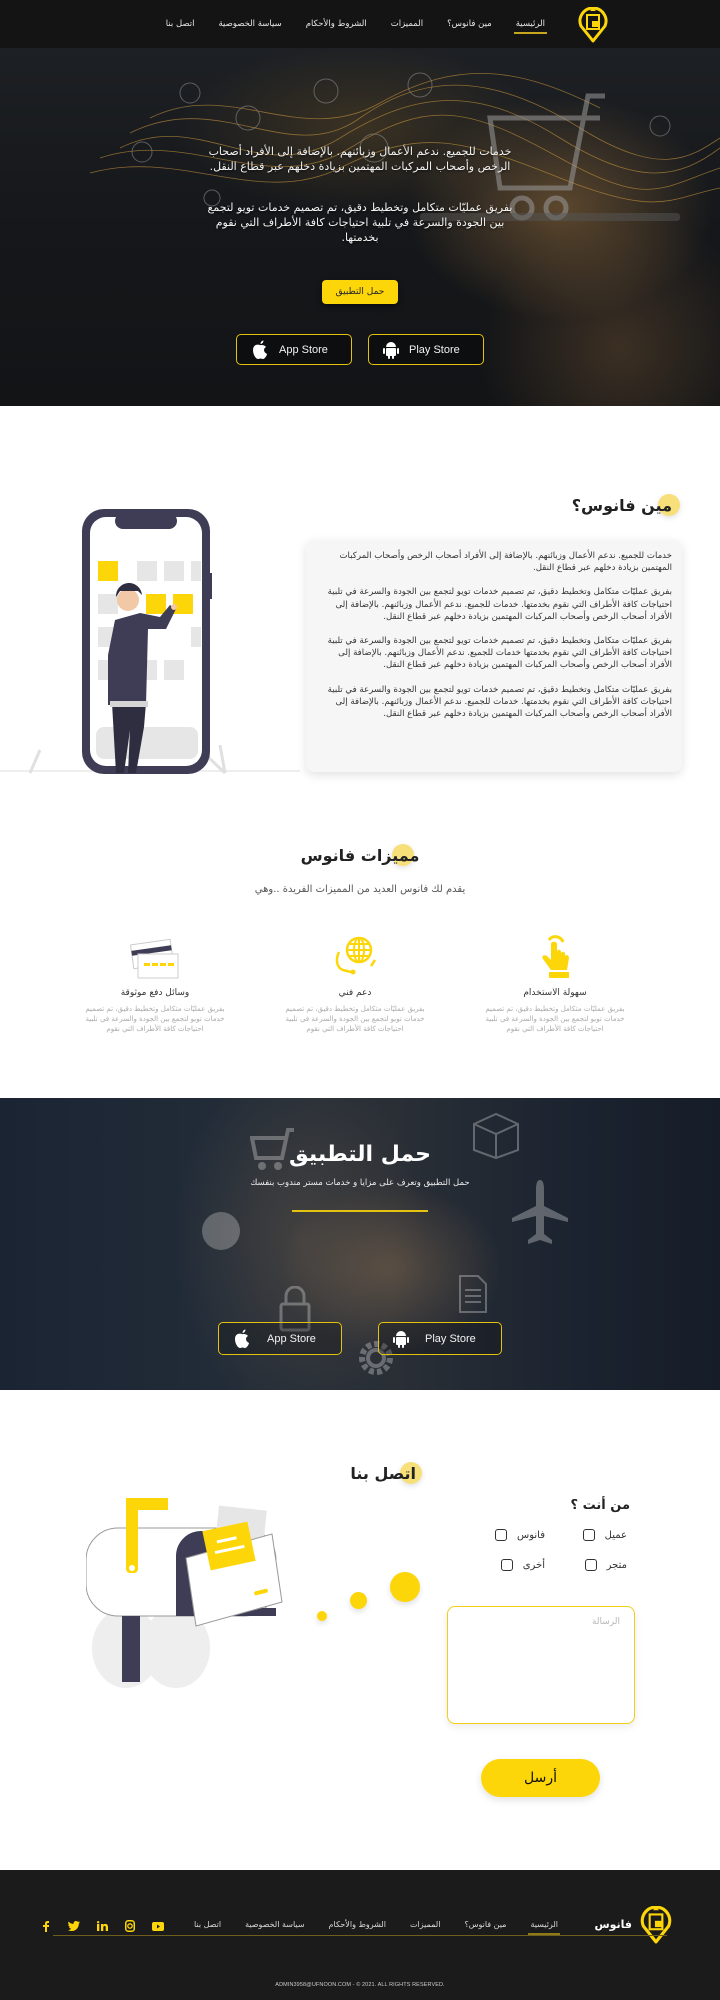 This screenshot has height=2000, width=720. What do you see at coordinates (541, 1665) in the screenshot?
I see `message-textarea` at bounding box center [541, 1665].